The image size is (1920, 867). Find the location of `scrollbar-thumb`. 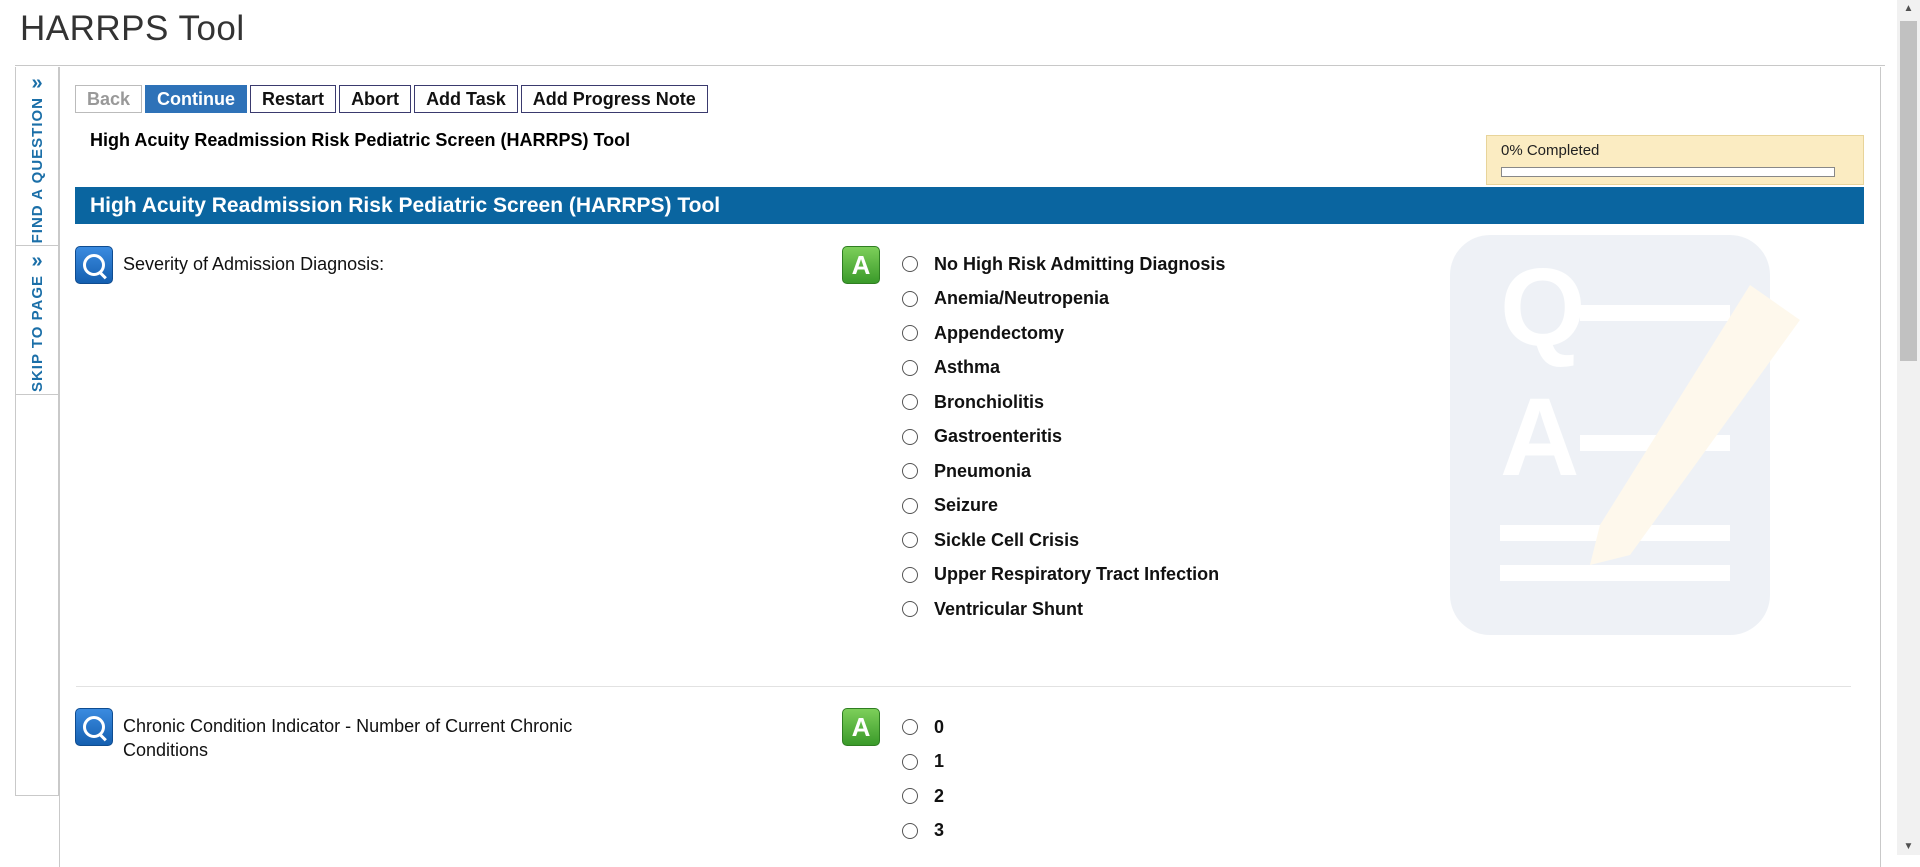

scrollbar-thumb is located at coordinates (1908, 191).